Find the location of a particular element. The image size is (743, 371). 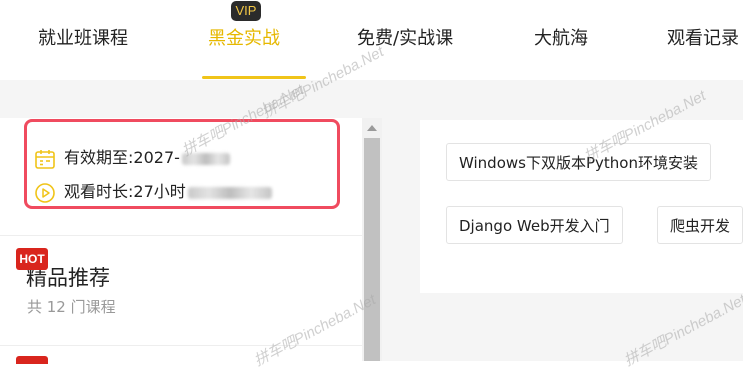

membership-info-box: 有效期至:2027- 观看时长:27小时 is located at coordinates (182, 164).